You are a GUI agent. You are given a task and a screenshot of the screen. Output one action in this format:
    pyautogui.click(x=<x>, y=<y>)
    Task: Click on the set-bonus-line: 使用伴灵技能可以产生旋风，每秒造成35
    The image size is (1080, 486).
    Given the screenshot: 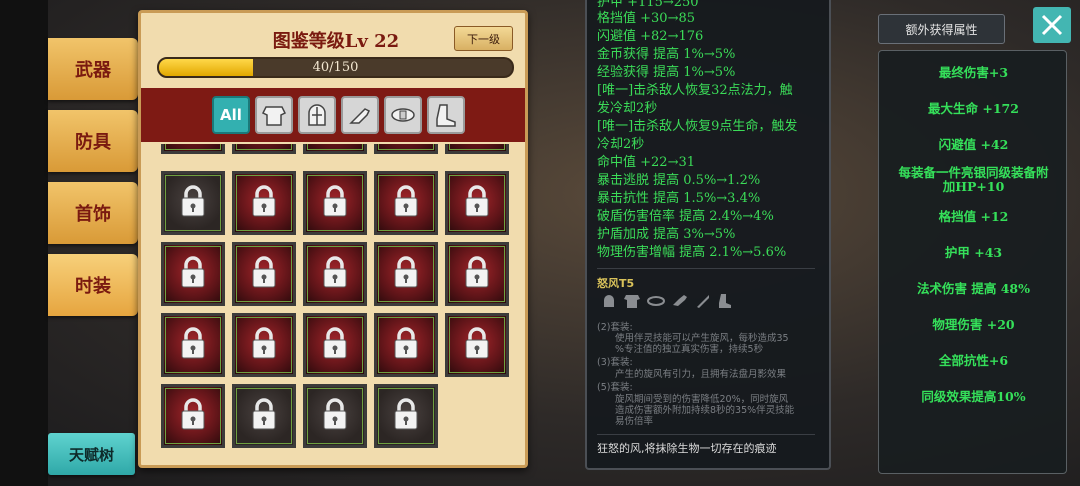 What is the action you would take?
    pyautogui.click(x=702, y=338)
    